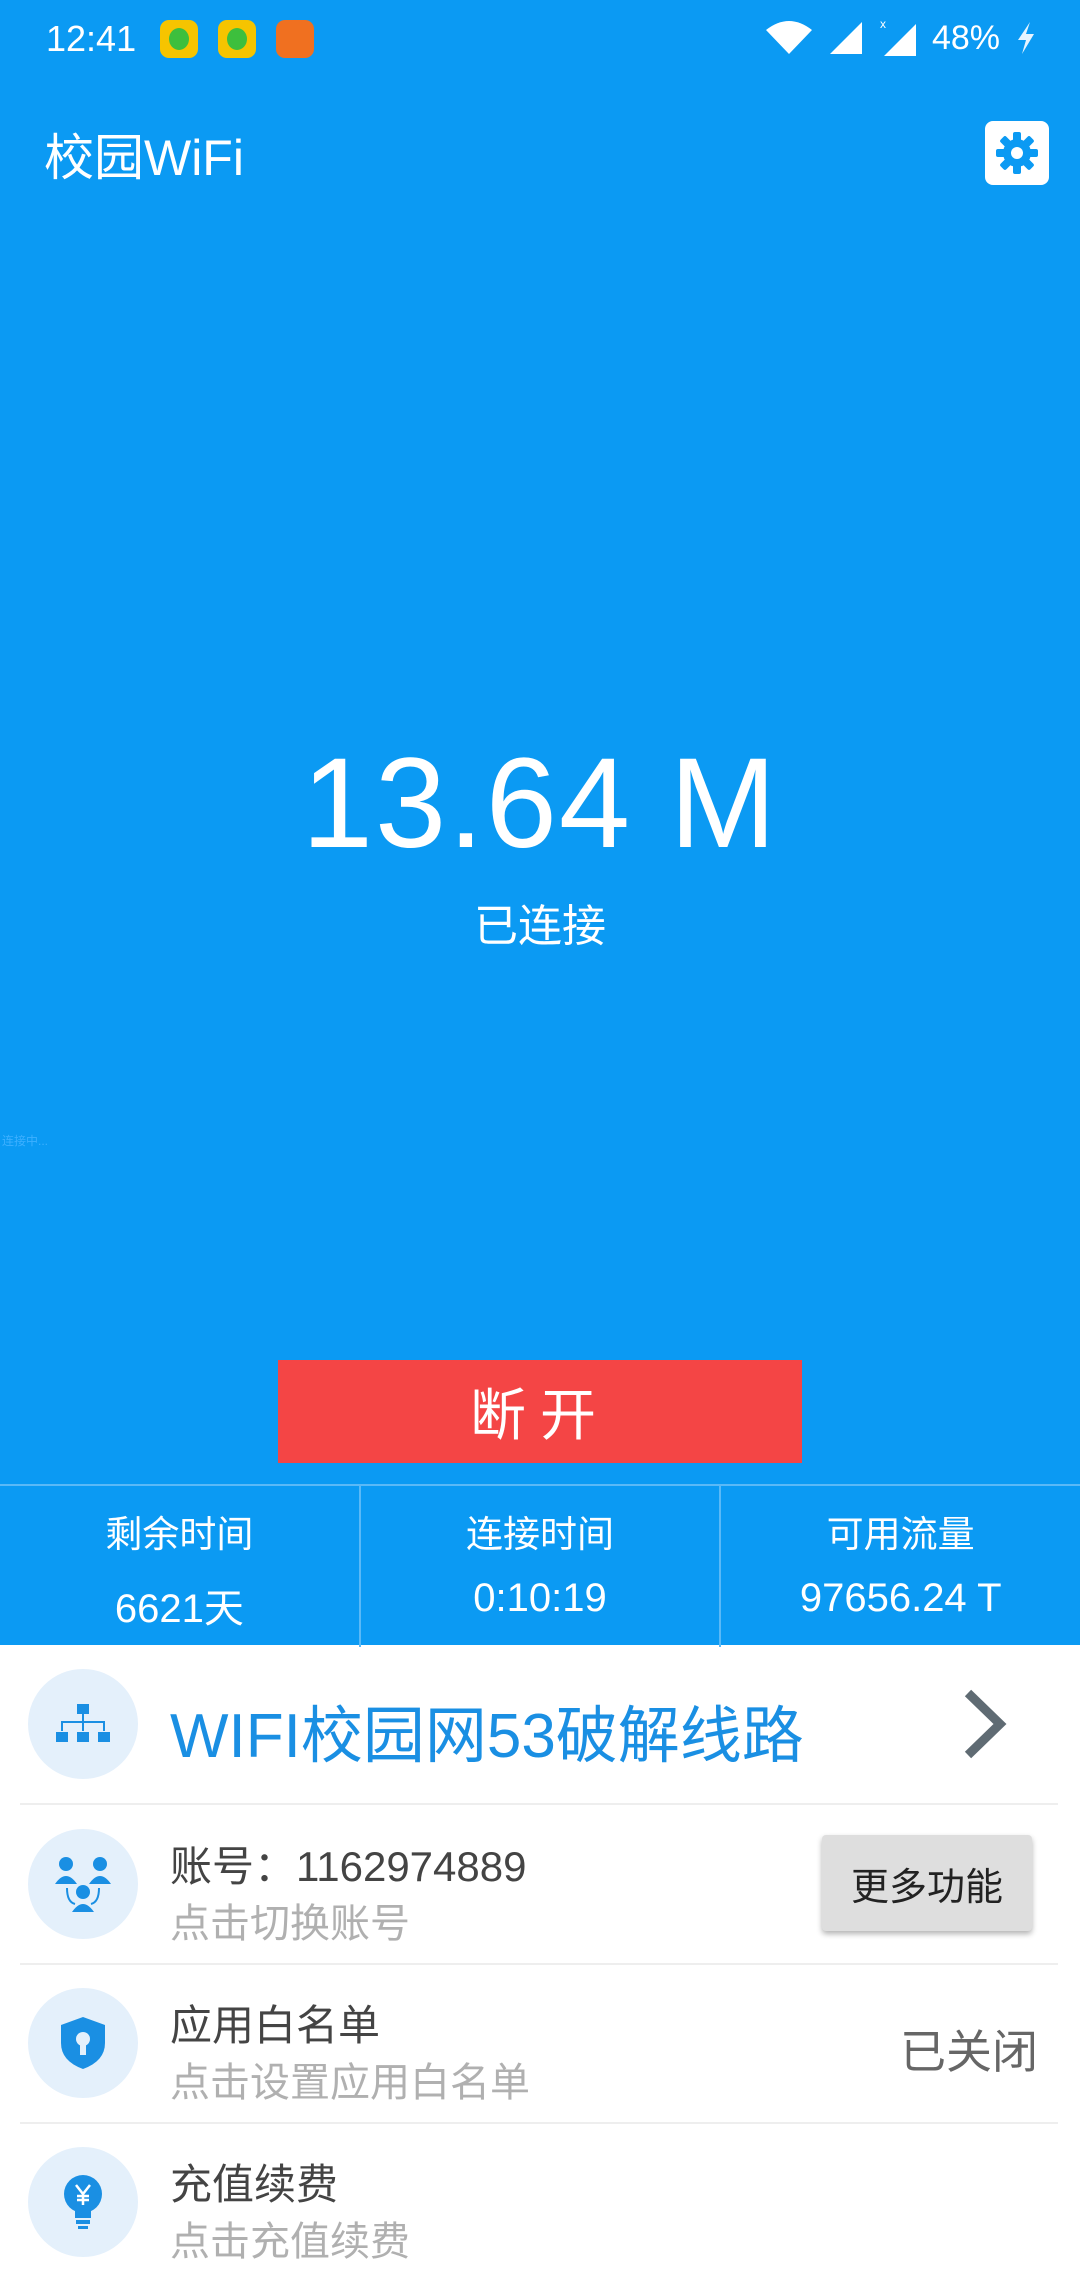 The width and height of the screenshot is (1080, 2281). I want to click on stat-value: 97656.24 T, so click(900, 1598).